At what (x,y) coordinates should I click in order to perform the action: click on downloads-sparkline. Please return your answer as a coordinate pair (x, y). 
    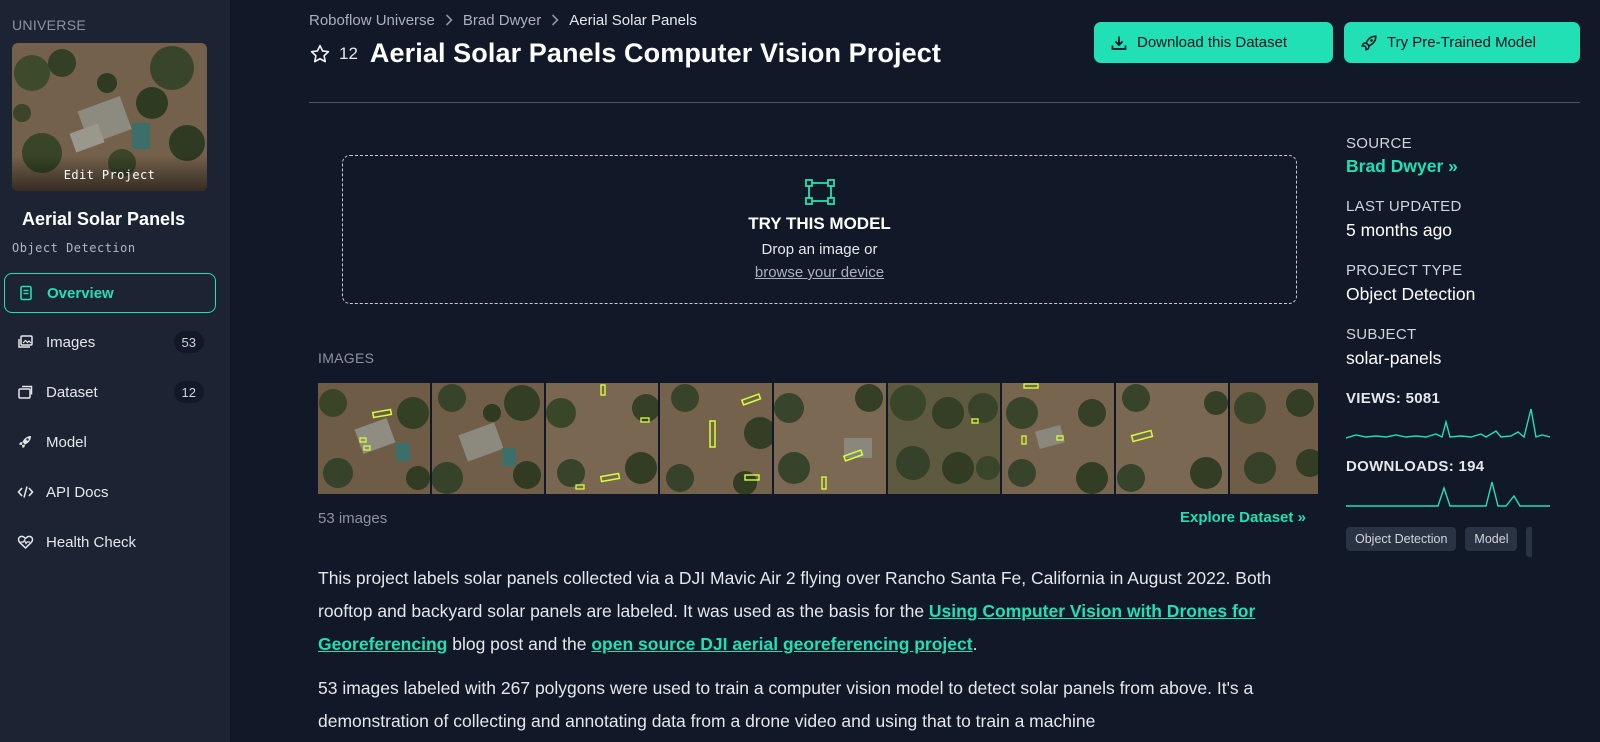
    Looking at the image, I should click on (1448, 494).